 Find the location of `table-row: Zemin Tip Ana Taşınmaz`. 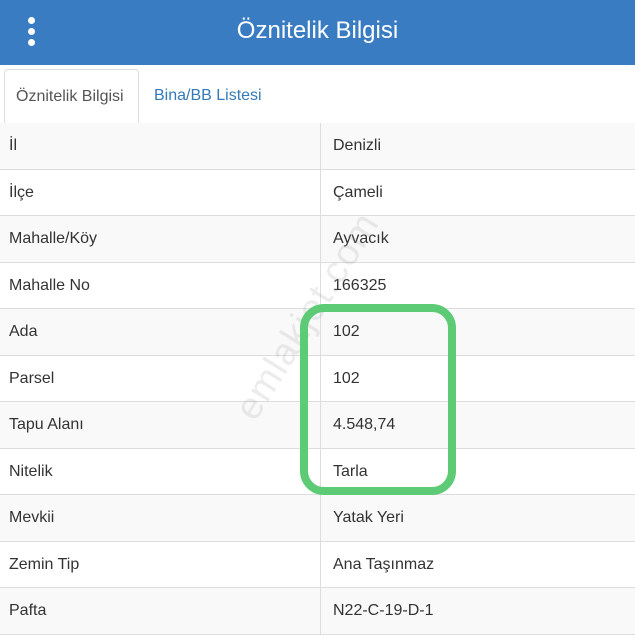

table-row: Zemin Tip Ana Taşınmaz is located at coordinates (317, 564).